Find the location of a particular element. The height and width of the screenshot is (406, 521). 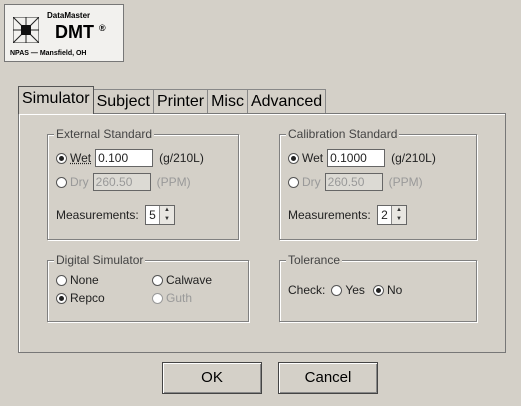

calibration-wet-radio is located at coordinates (293, 158).